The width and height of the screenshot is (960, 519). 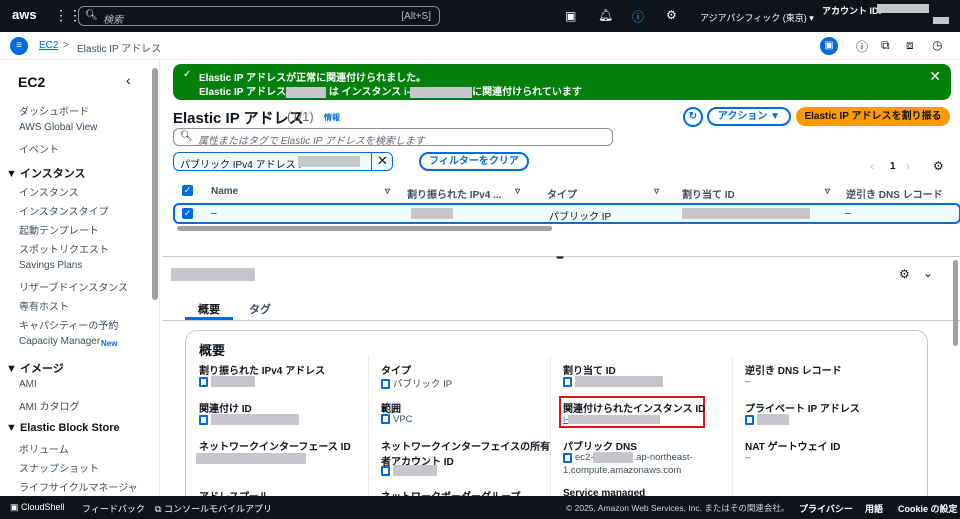 What do you see at coordinates (910, 45) in the screenshot?
I see `screen-icon: ⧈` at bounding box center [910, 45].